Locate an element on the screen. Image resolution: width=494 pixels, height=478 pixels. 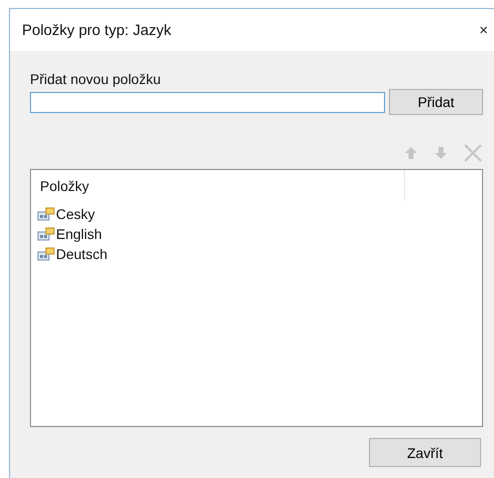
close-icon: × is located at coordinates (483, 30).